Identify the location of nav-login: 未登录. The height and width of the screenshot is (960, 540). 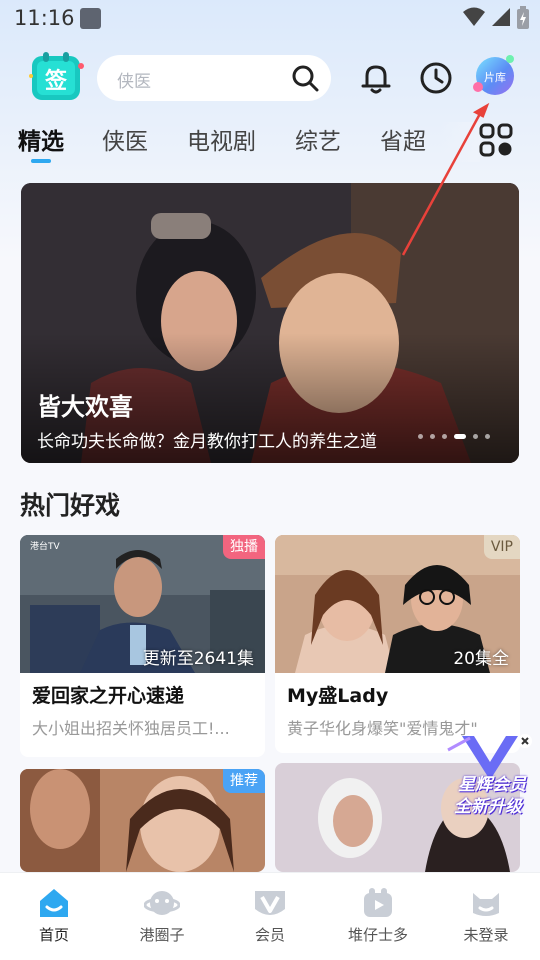
(486, 916).